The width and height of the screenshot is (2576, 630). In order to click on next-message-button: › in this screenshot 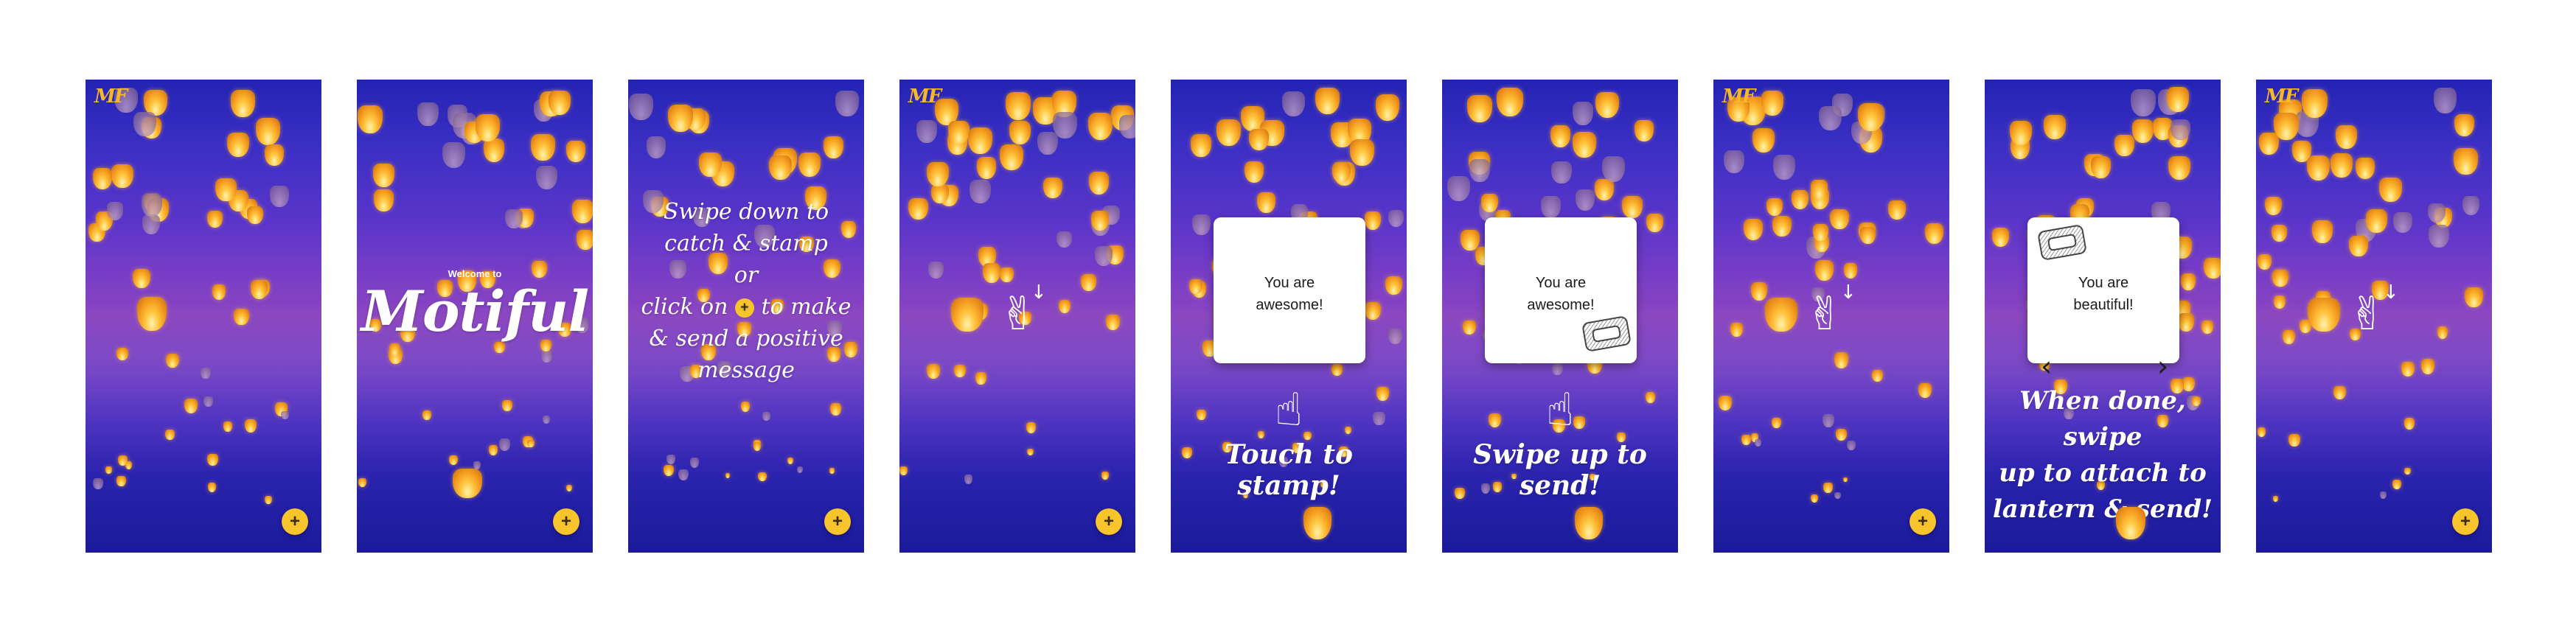, I will do `click(2163, 366)`.